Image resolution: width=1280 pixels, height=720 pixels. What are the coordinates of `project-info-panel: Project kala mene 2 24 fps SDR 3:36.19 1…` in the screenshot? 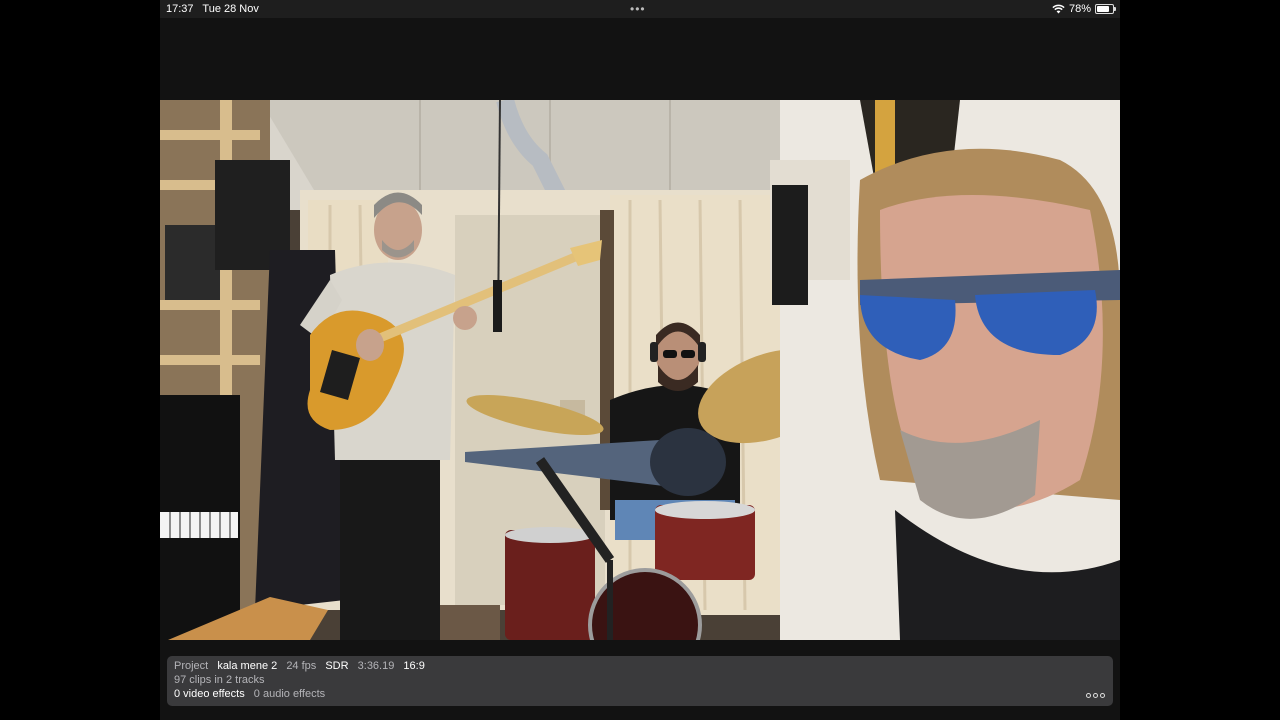 It's located at (640, 681).